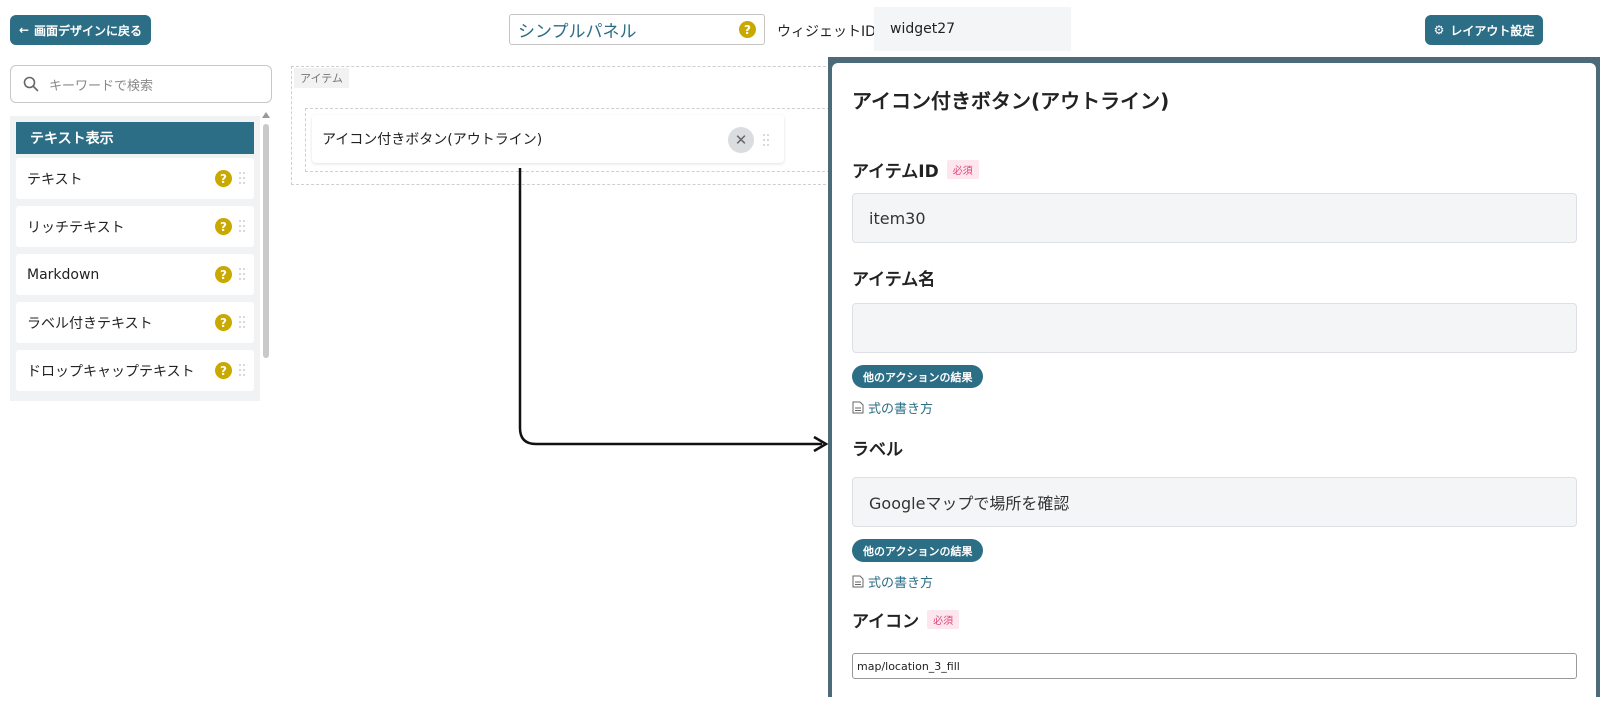  I want to click on search-input: キーワードで検索, so click(141, 84).